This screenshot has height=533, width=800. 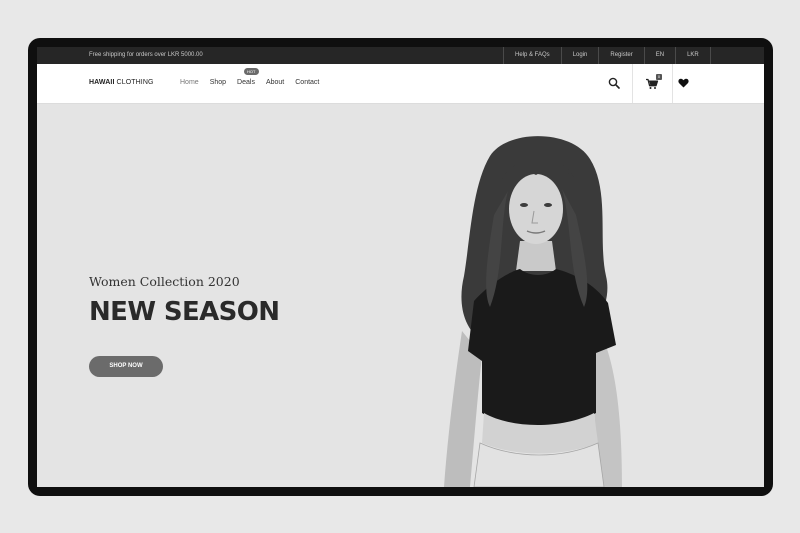 I want to click on help-faqs-link: Help & FAQs, so click(x=532, y=55).